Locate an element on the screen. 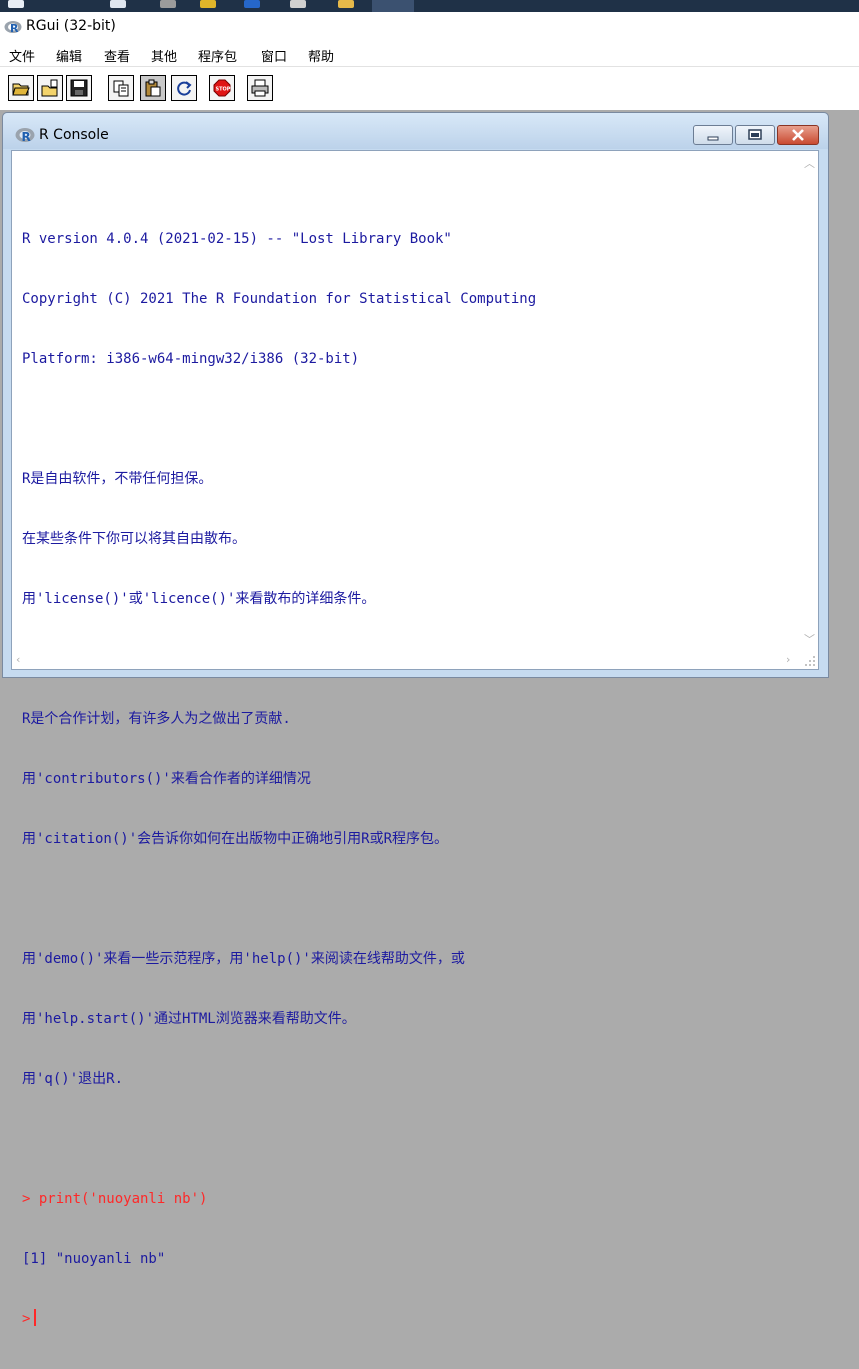  maximize-button is located at coordinates (755, 135).